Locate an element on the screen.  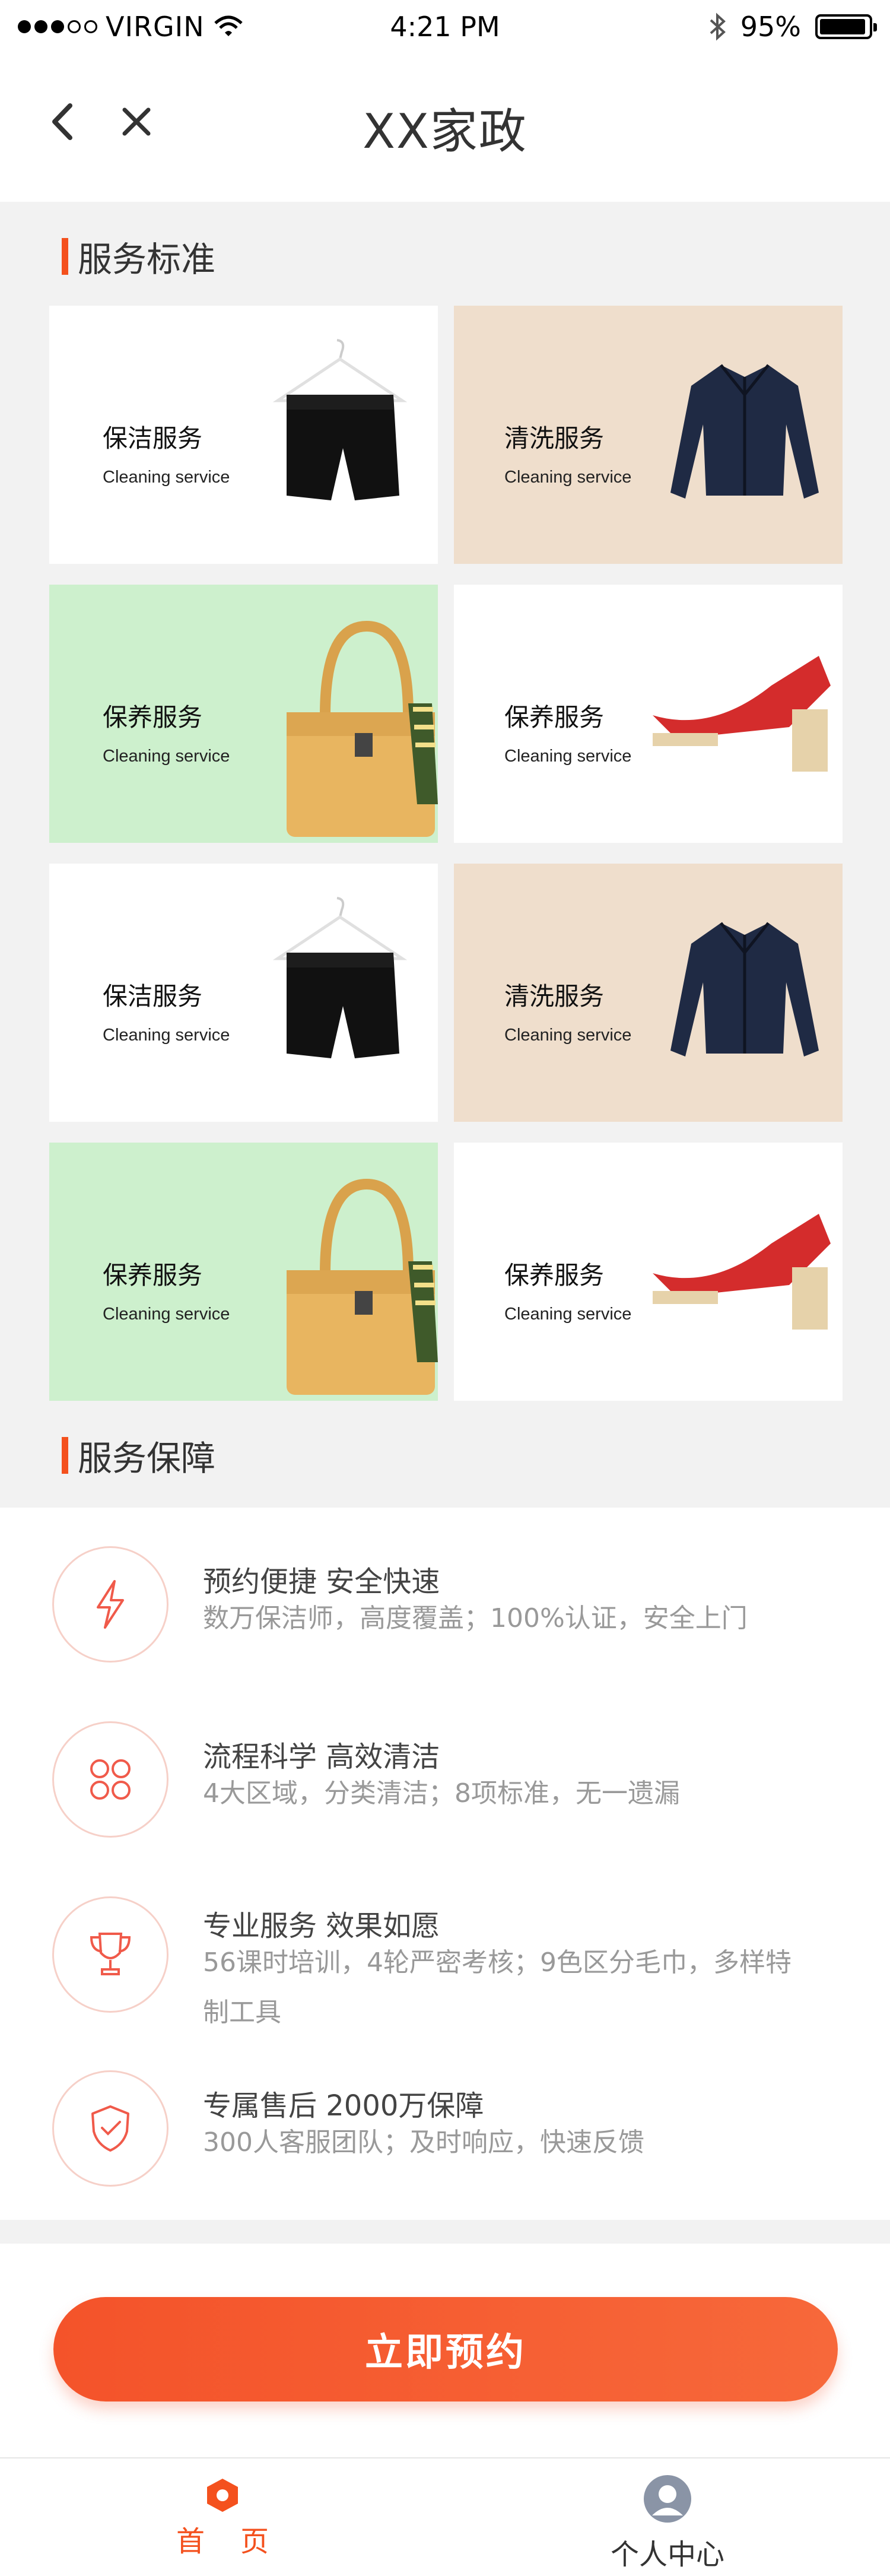
battery-fill is located at coordinates (842, 26).